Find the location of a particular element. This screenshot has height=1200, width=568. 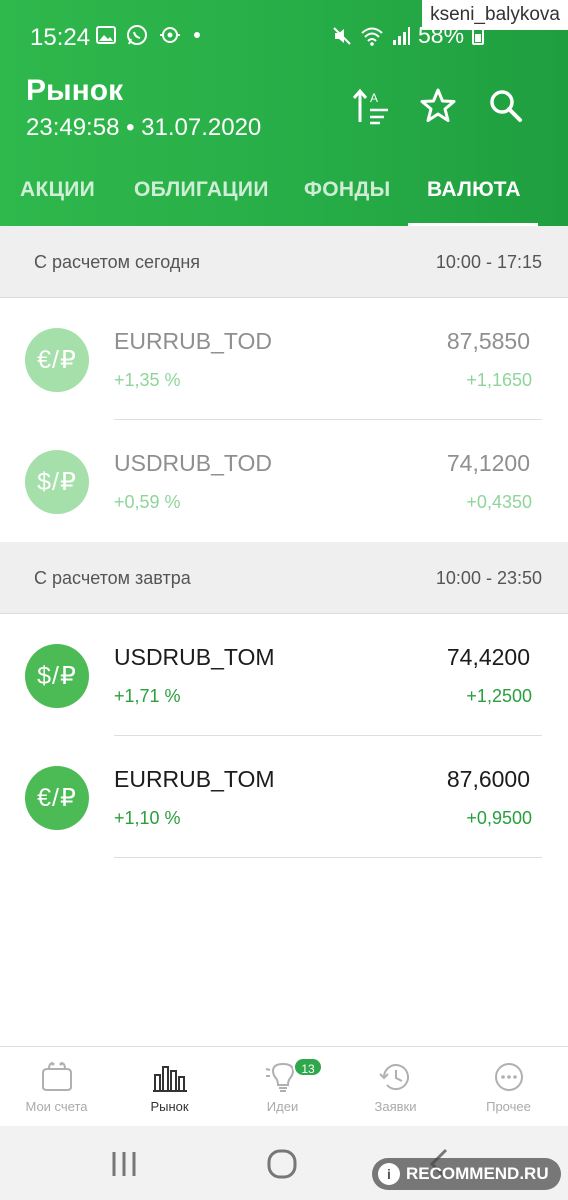

home-icon is located at coordinates (282, 1164).